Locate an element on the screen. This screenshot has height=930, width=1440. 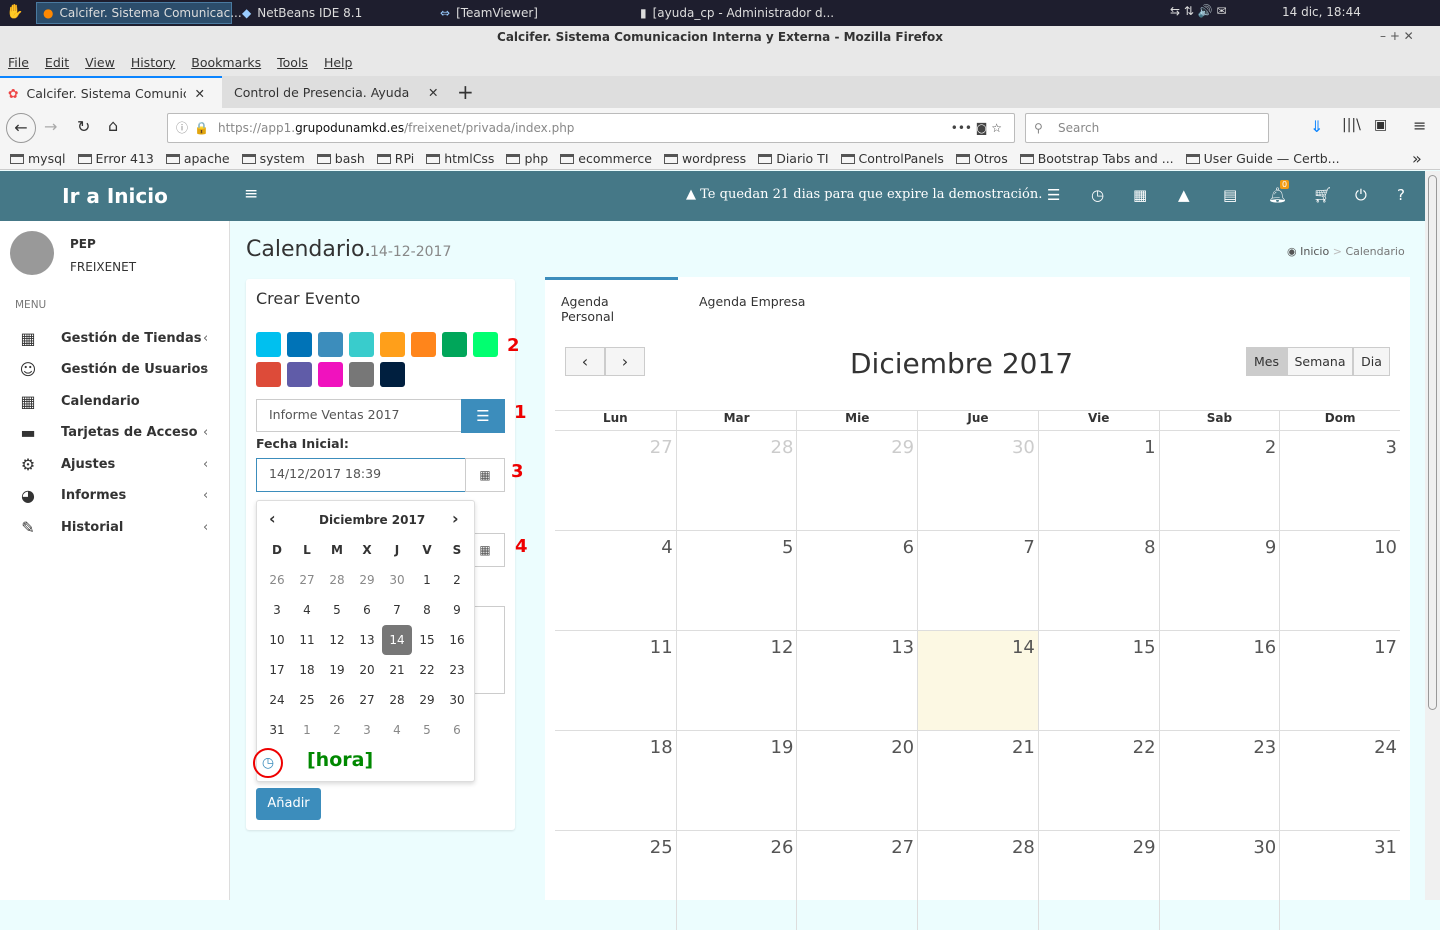
page-actions-icon: ••• ◙ ☆ is located at coordinates (976, 128).